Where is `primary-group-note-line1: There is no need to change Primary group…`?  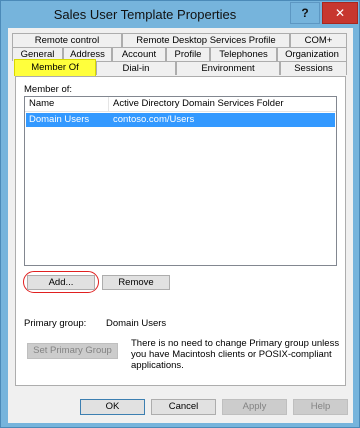
primary-group-note-line1: There is no need to change Primary group… is located at coordinates (235, 343).